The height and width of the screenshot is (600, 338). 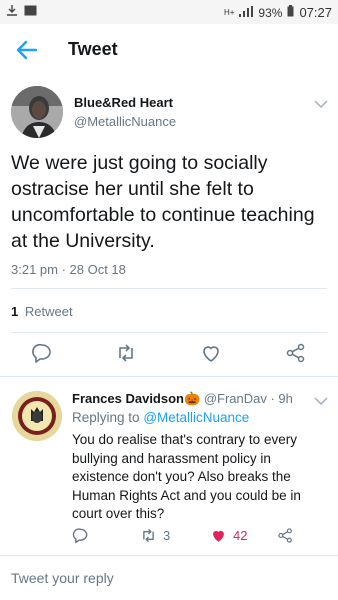 What do you see at coordinates (169, 12) in the screenshot?
I see `status-bar: H+ 93% 07:27` at bounding box center [169, 12].